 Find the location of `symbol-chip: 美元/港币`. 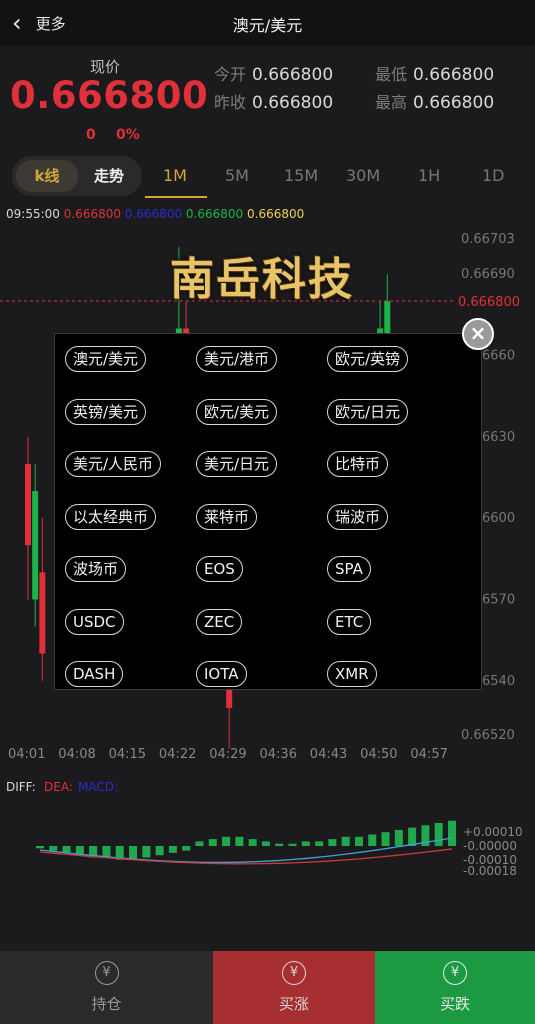

symbol-chip: 美元/港币 is located at coordinates (237, 359).